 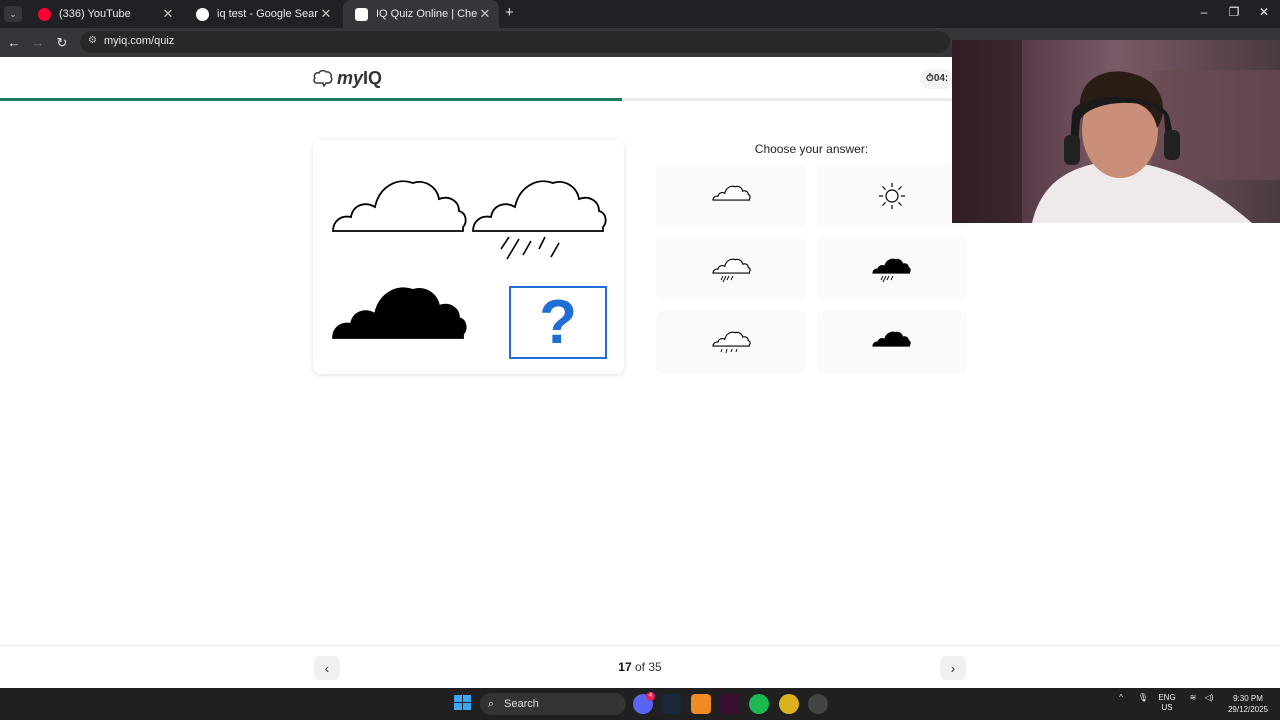 I want to click on option-black-cloud-rain, so click(x=892, y=269).